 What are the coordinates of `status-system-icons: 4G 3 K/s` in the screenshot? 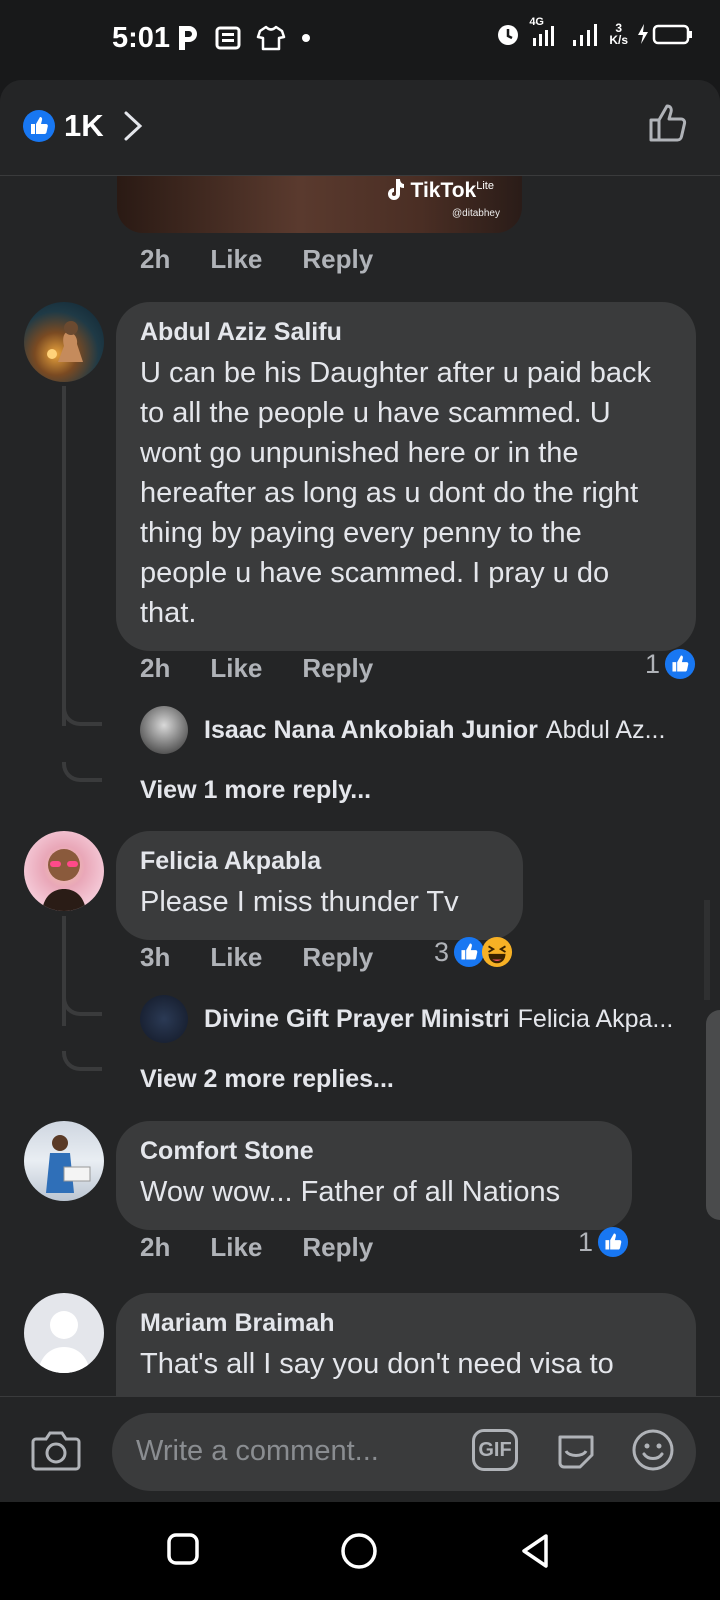 It's located at (594, 32).